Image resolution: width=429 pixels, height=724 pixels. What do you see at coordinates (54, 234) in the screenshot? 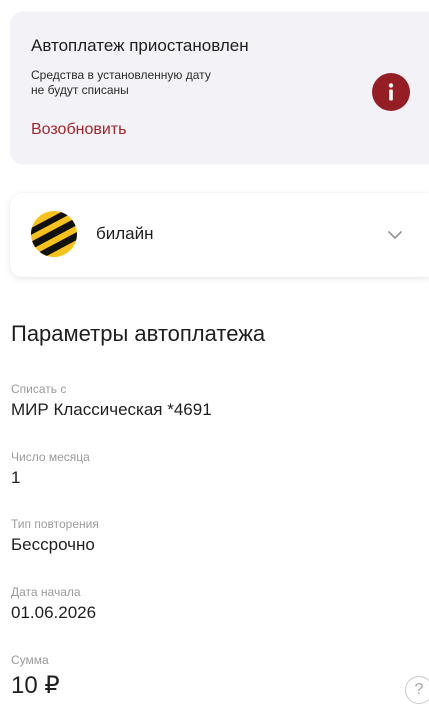
I see `beeline-logo` at bounding box center [54, 234].